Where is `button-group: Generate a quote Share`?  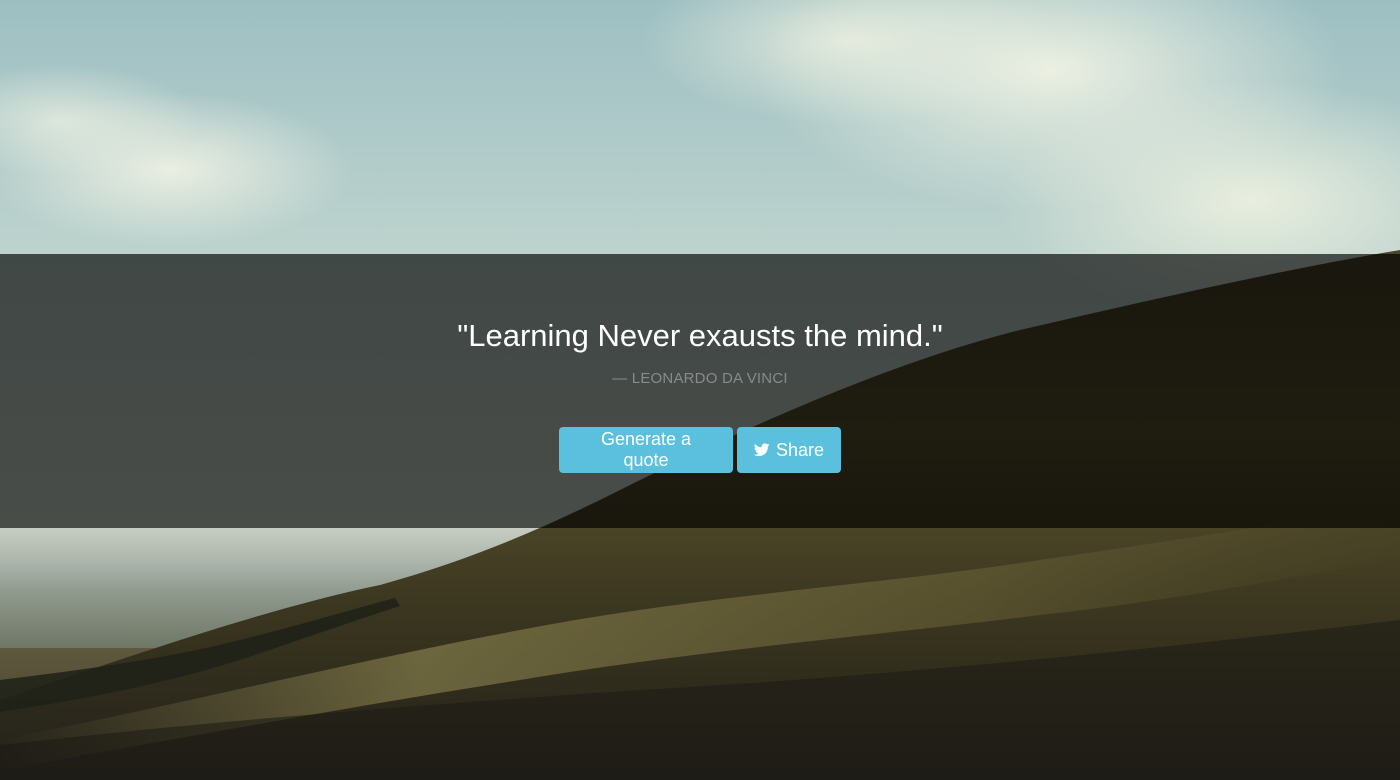 button-group: Generate a quote Share is located at coordinates (700, 450).